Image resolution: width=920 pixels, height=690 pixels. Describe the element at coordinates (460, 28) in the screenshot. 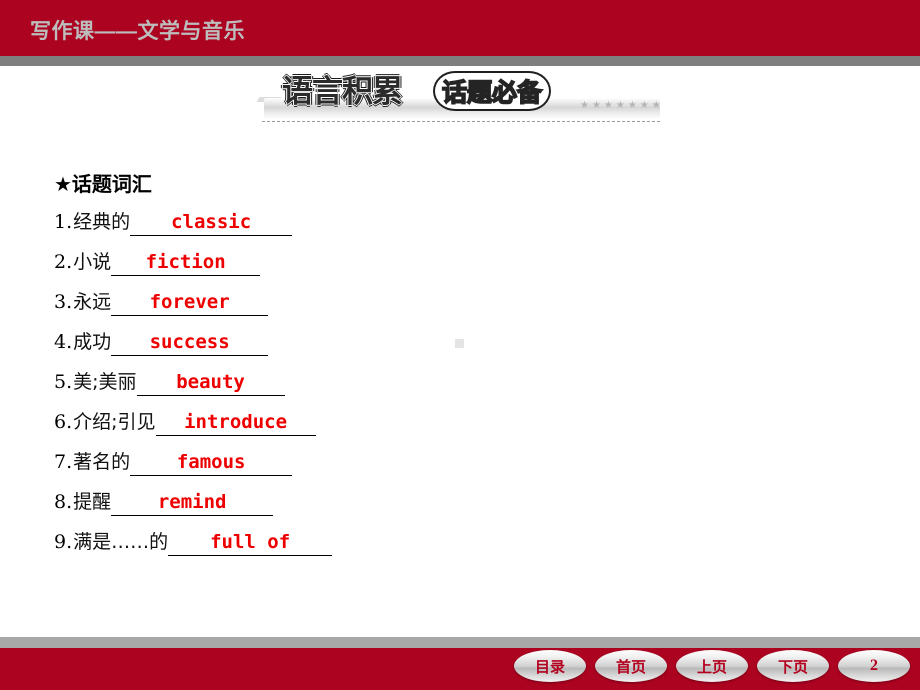

I see `top-banner: 写作课——文学与音乐` at that location.